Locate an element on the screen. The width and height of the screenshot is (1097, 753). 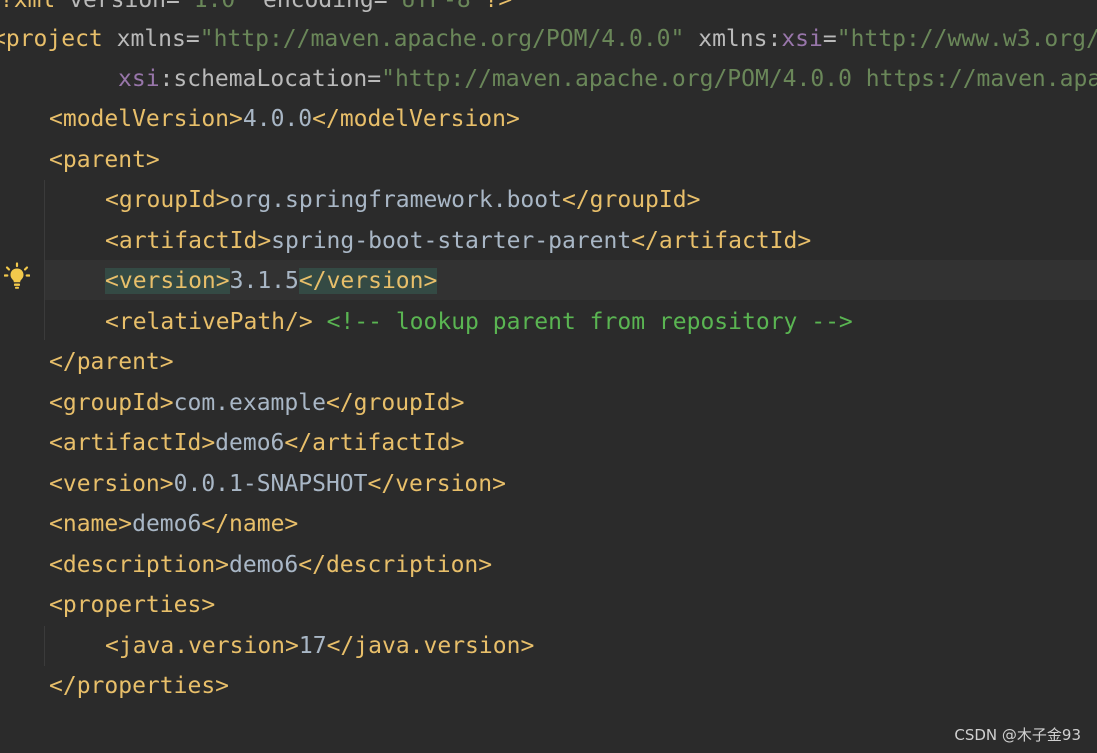
model-version-open: <modelVersion> is located at coordinates (146, 119).